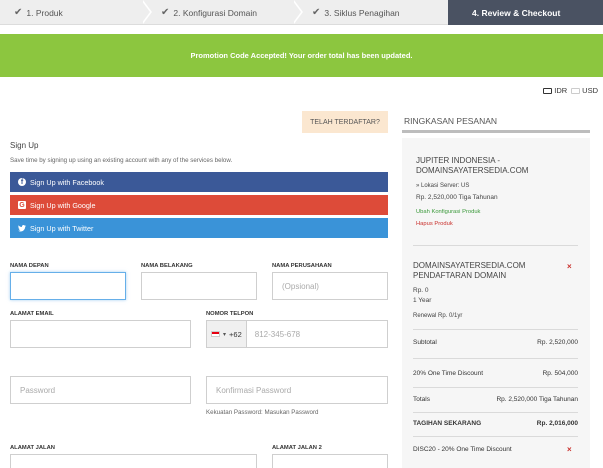  What do you see at coordinates (569, 266) in the screenshot?
I see `remove-item-icon: ×` at bounding box center [569, 266].